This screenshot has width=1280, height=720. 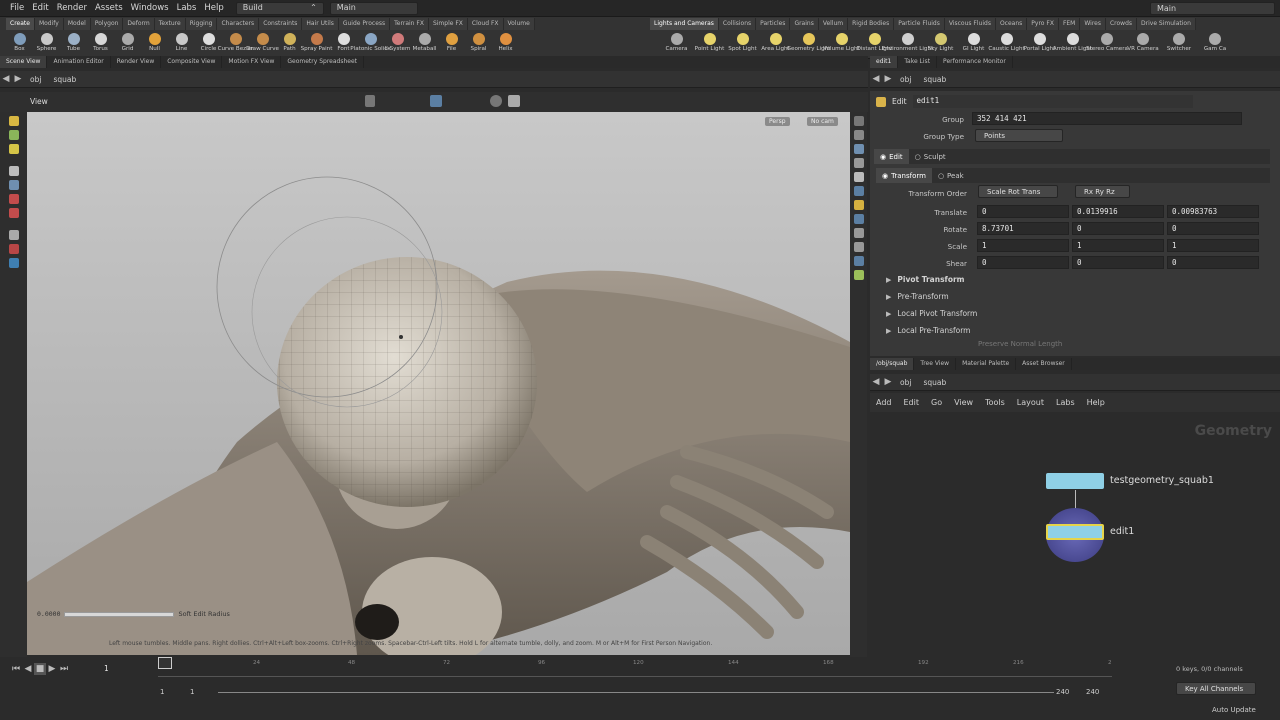 I want to click on translate-x-field: 0, so click(x=1023, y=211).